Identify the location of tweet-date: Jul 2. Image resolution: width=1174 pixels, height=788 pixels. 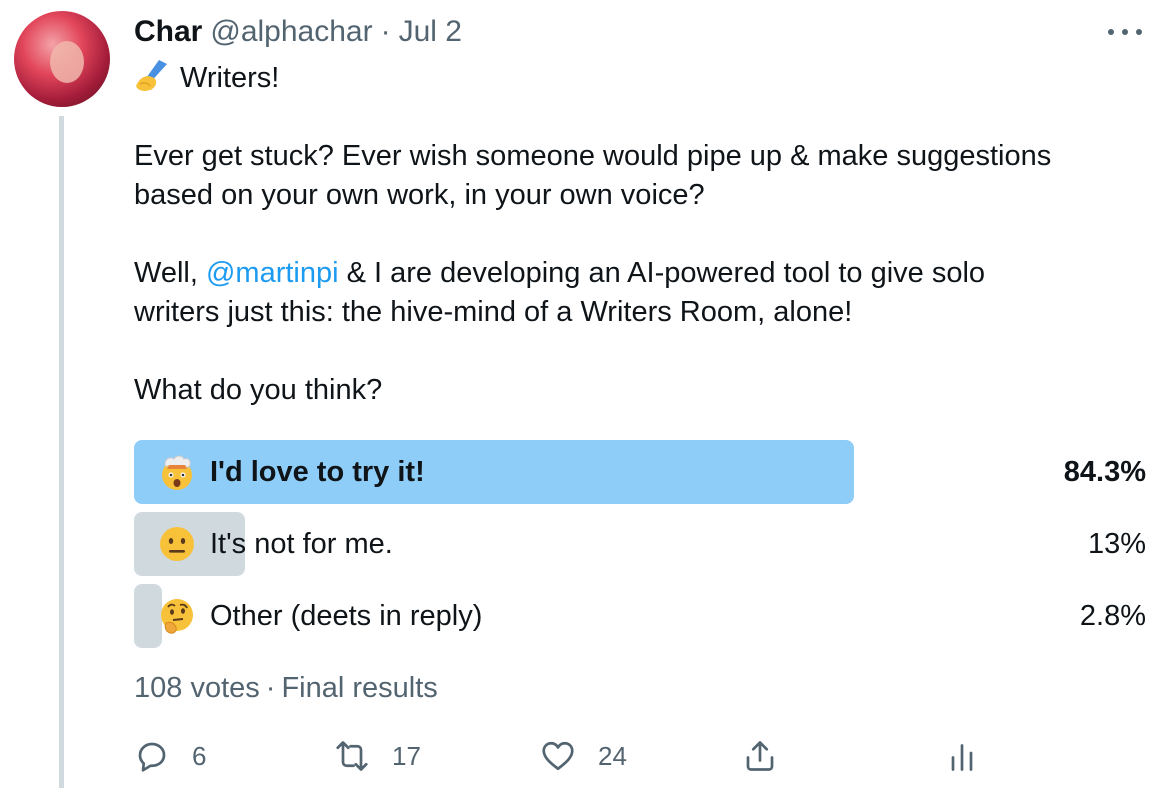
(430, 32).